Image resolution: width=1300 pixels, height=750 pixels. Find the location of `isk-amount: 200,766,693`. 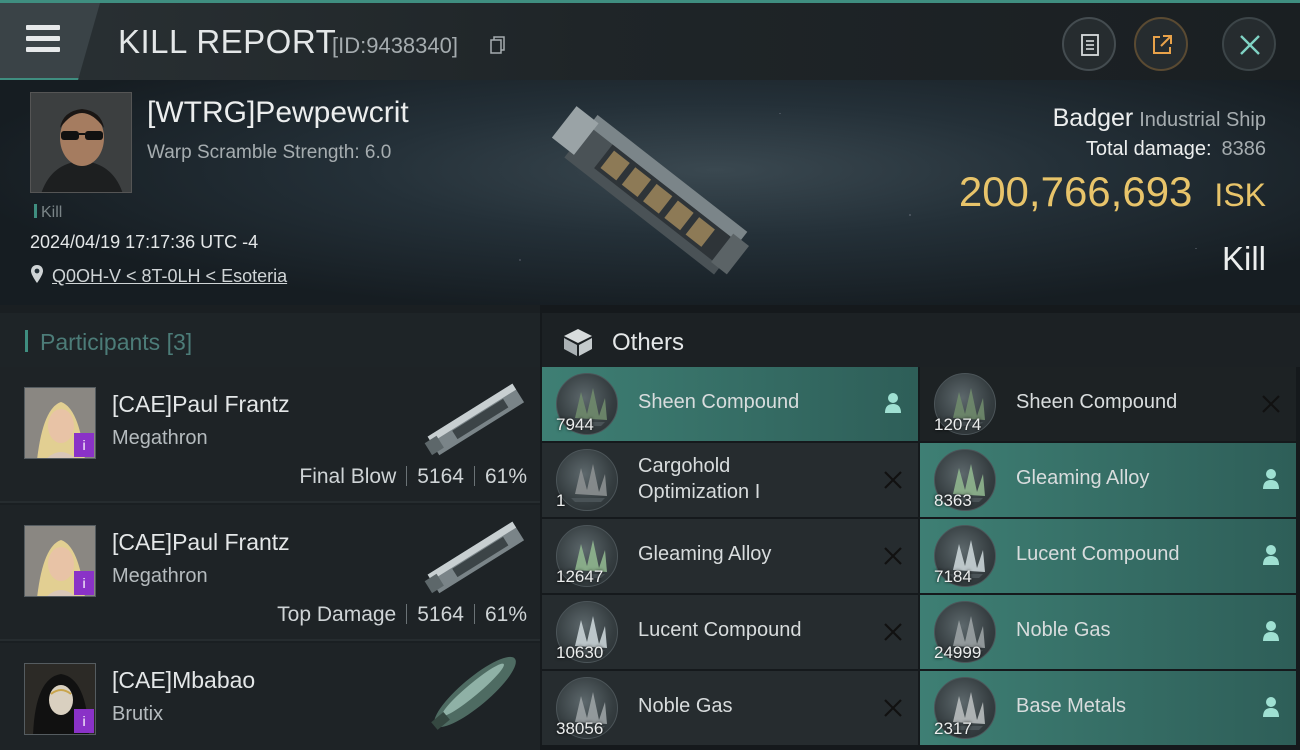

isk-amount: 200,766,693 is located at coordinates (1075, 191).